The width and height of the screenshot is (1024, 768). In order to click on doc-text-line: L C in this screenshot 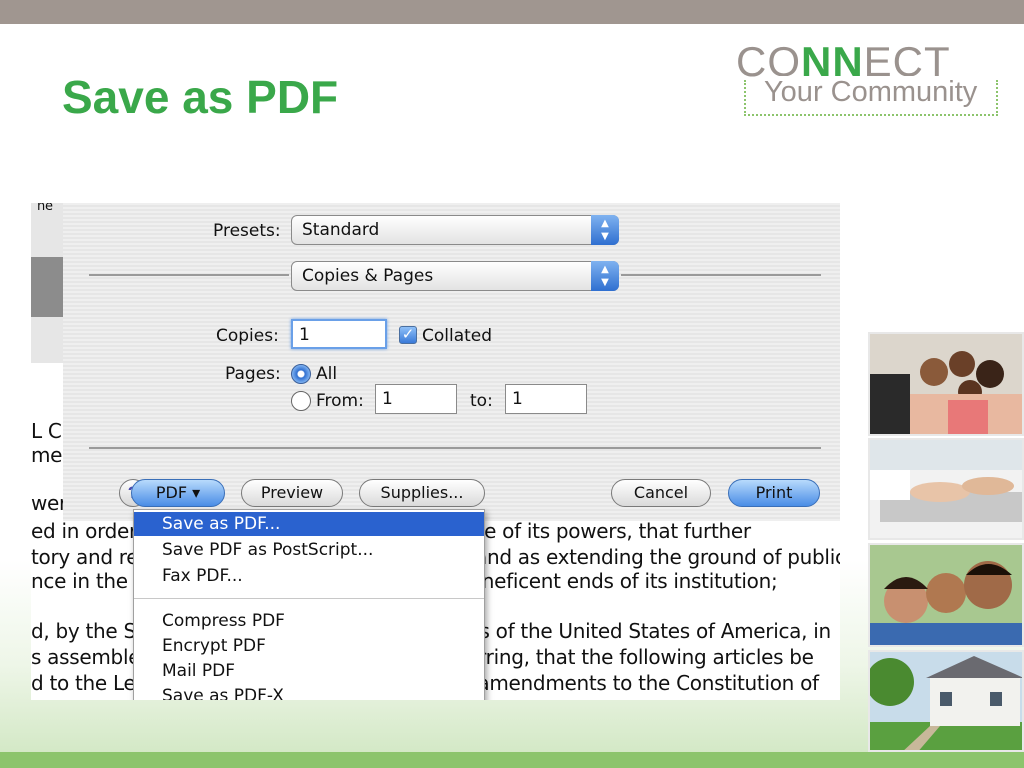, I will do `click(46, 431)`.